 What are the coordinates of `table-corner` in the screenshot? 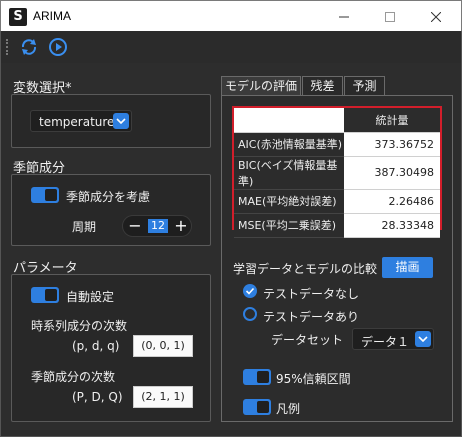 It's located at (289, 120).